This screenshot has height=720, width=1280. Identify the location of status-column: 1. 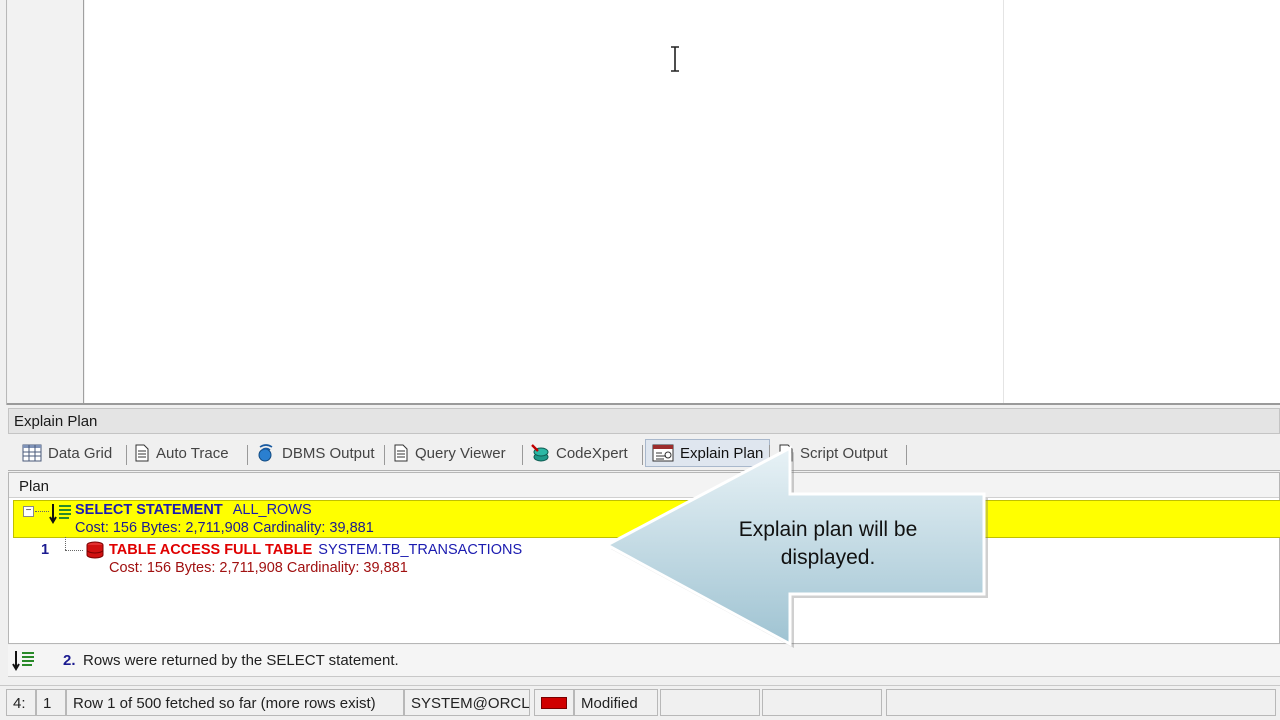
(51, 702).